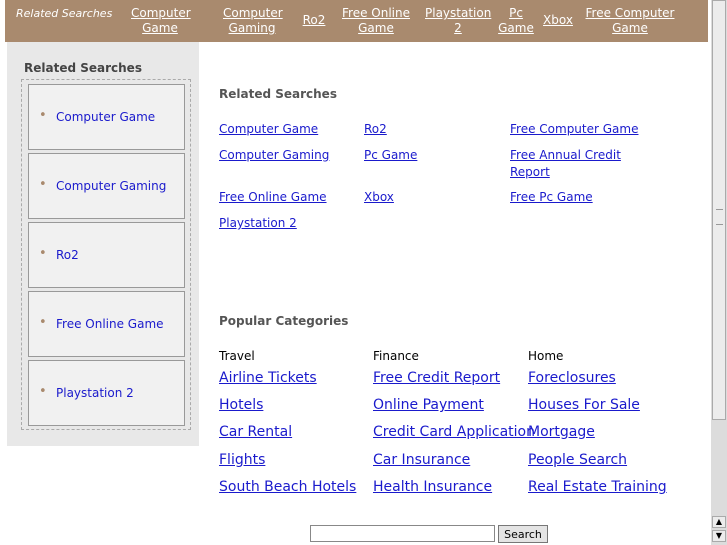 Image resolution: width=727 pixels, height=545 pixels. Describe the element at coordinates (402, 533) in the screenshot. I see `search-input` at that location.